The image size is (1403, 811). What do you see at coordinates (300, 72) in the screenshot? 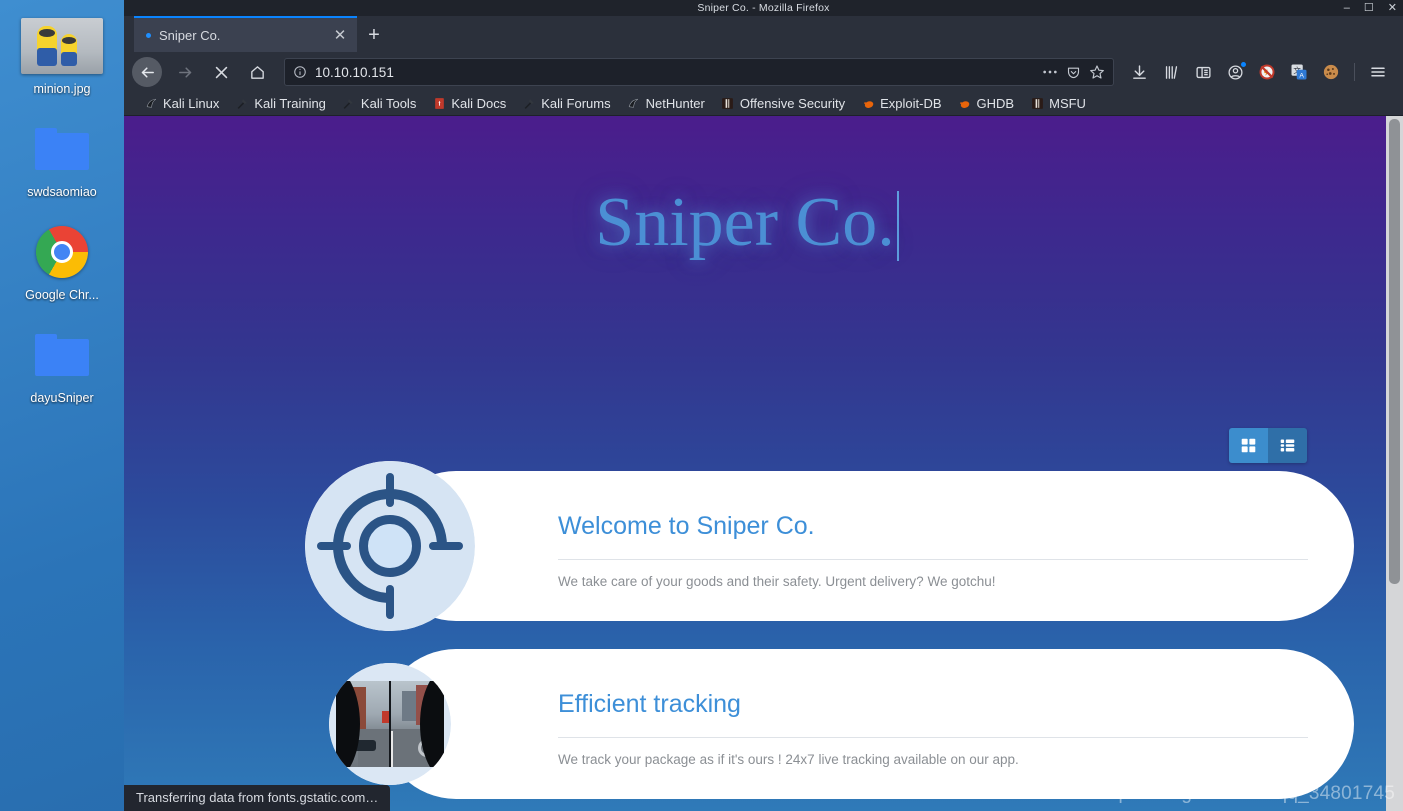
I see `site-info-icon` at bounding box center [300, 72].